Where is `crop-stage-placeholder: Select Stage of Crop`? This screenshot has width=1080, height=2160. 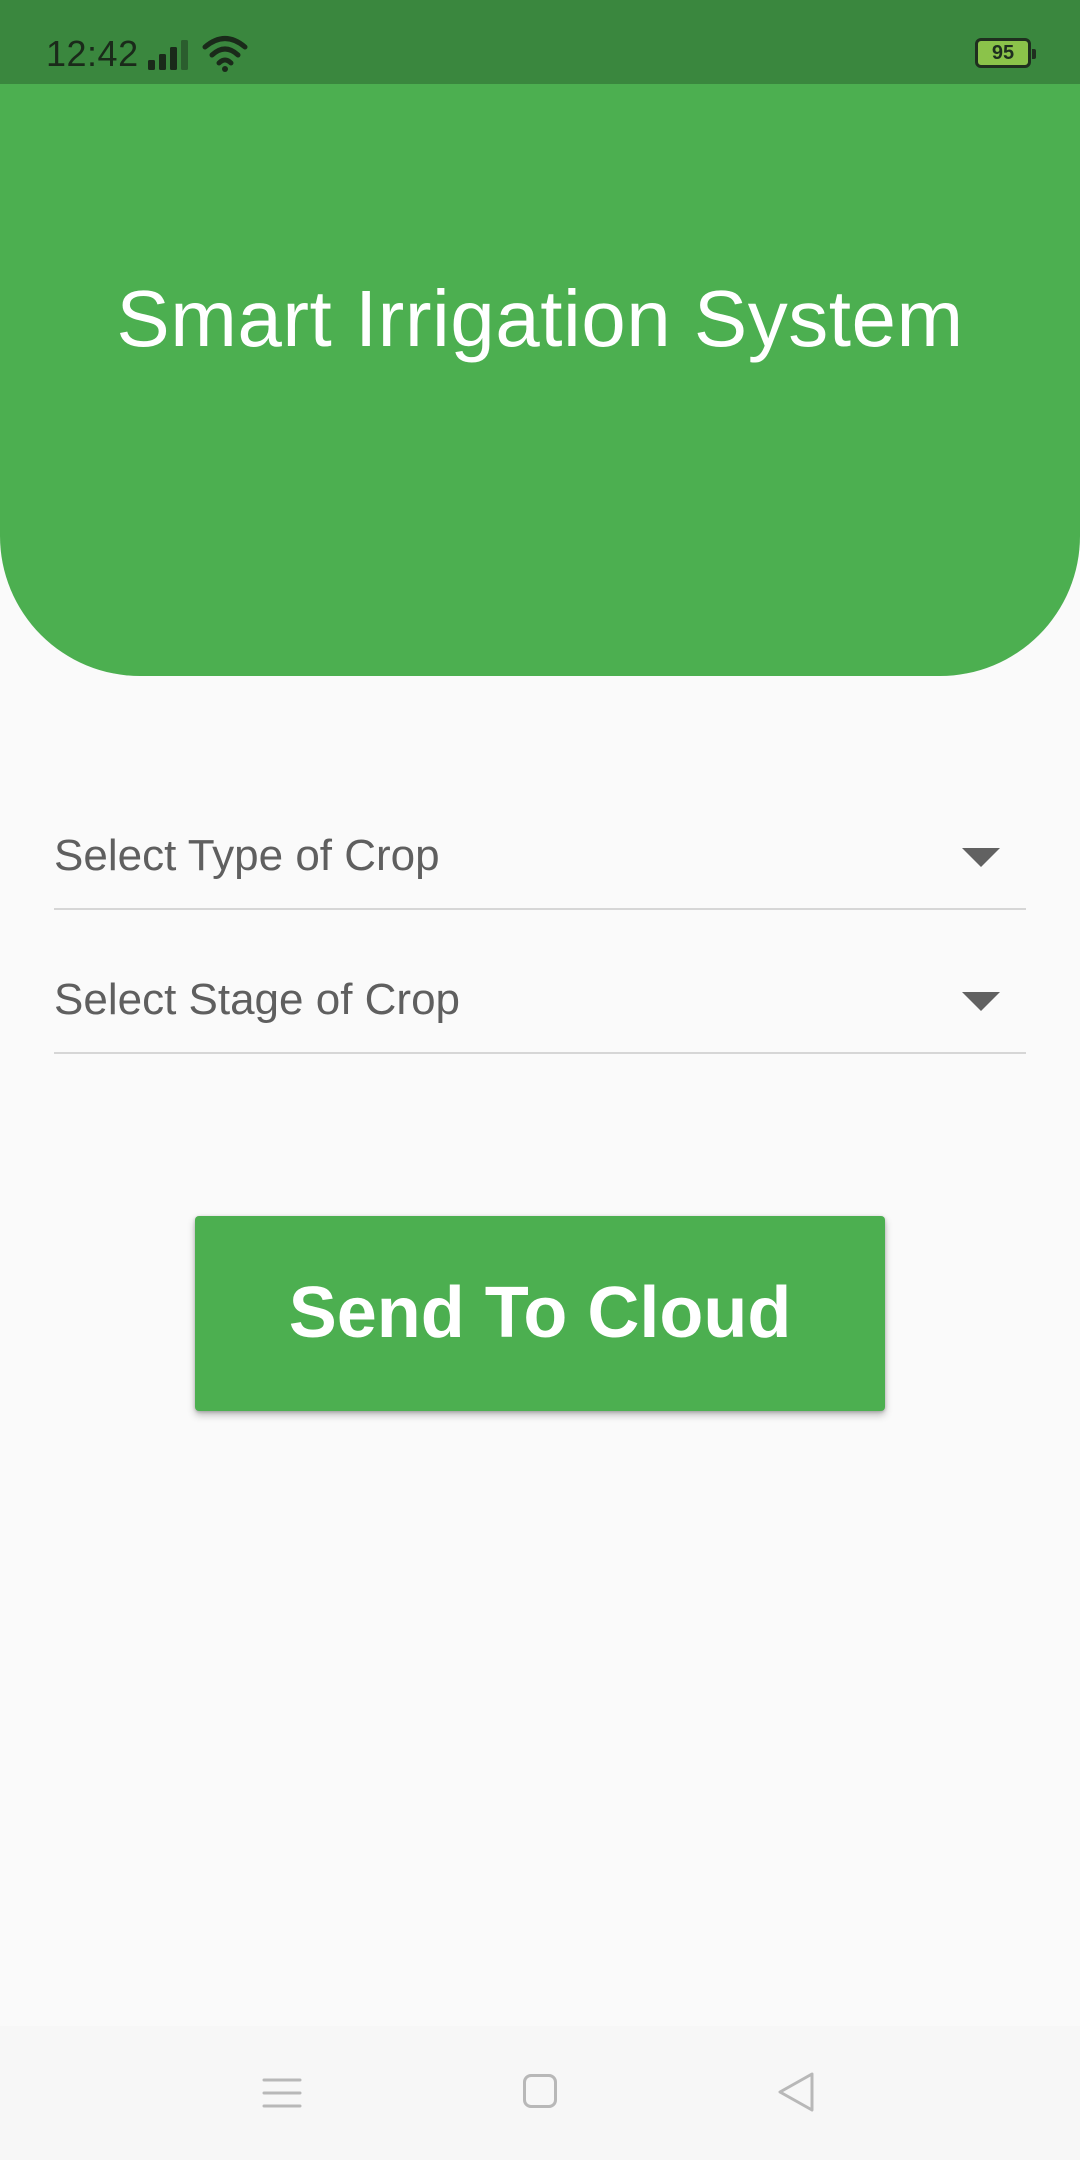 crop-stage-placeholder: Select Stage of Crop is located at coordinates (257, 999).